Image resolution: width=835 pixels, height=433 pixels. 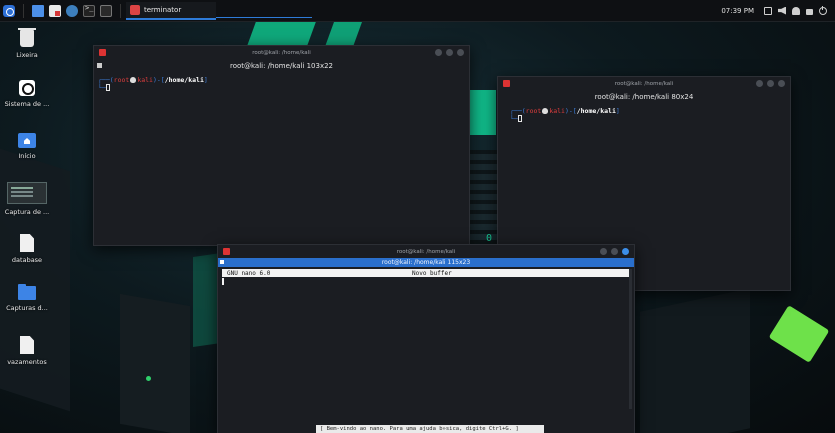 I want to click on terminal-header-title: root@kali: /home/kali 103x22, so click(x=281, y=66).